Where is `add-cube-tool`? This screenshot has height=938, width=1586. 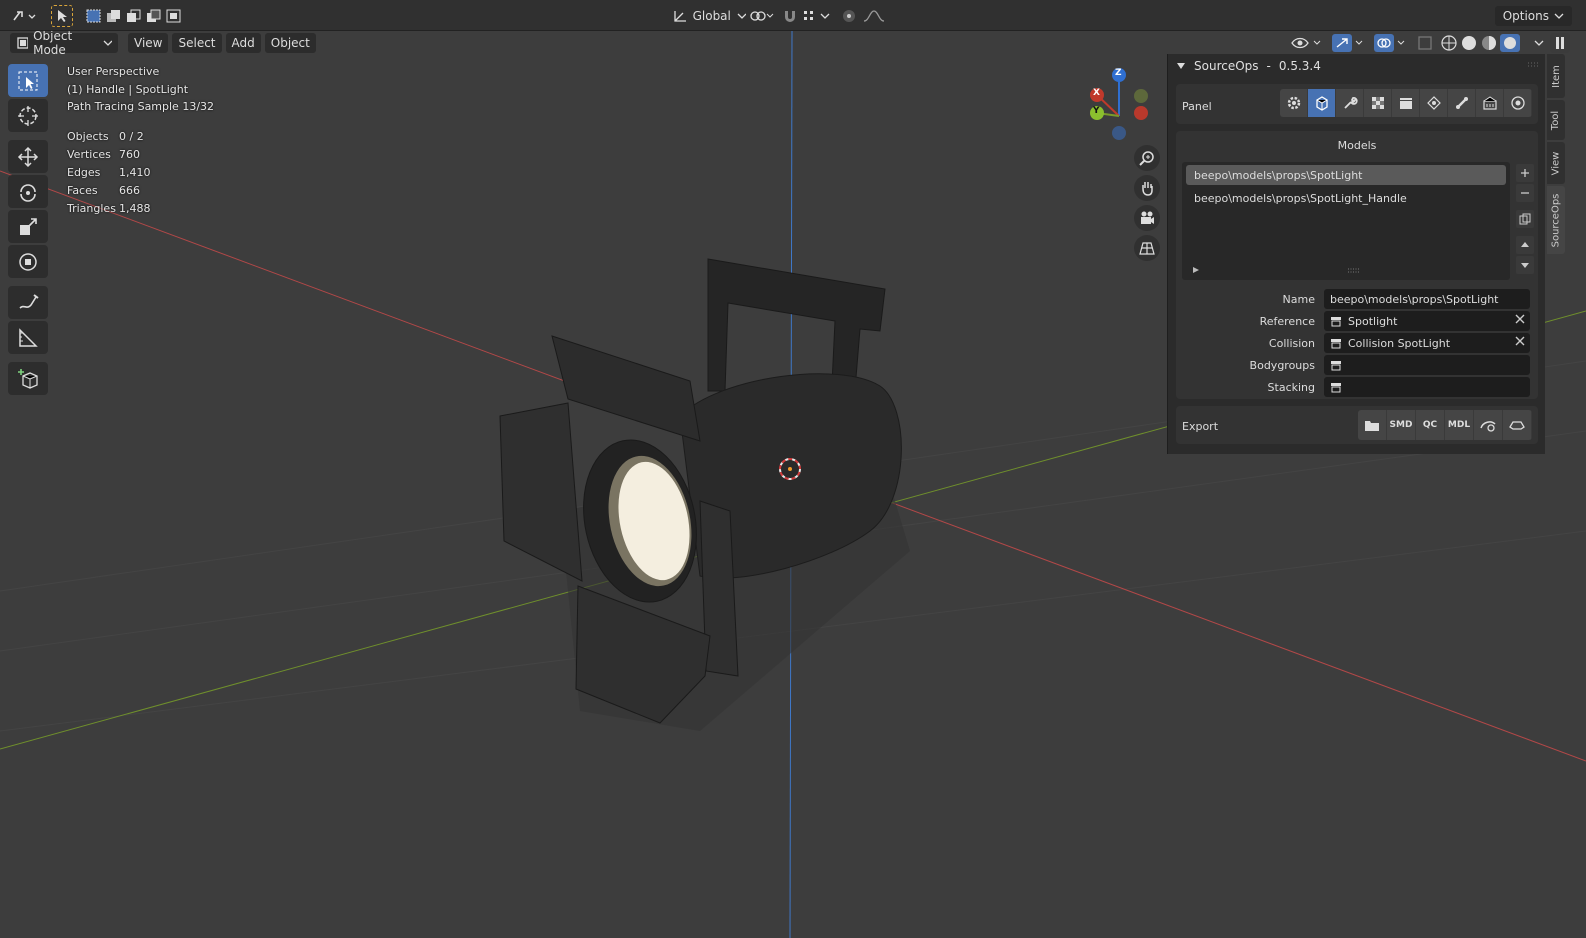
add-cube-tool is located at coordinates (28, 378).